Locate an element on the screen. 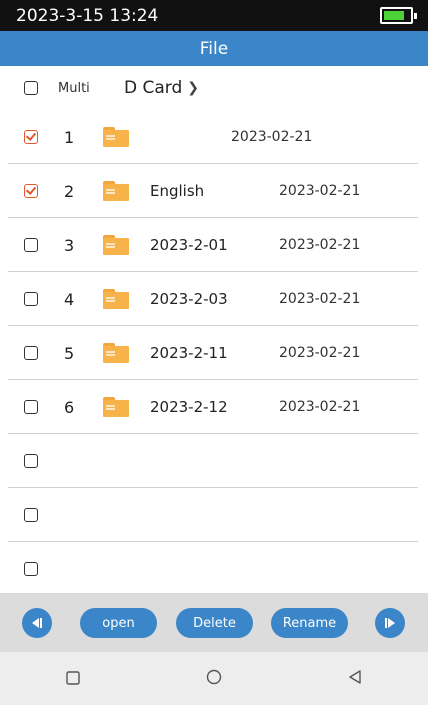 The height and width of the screenshot is (705, 428). circle-icon is located at coordinates (214, 677).